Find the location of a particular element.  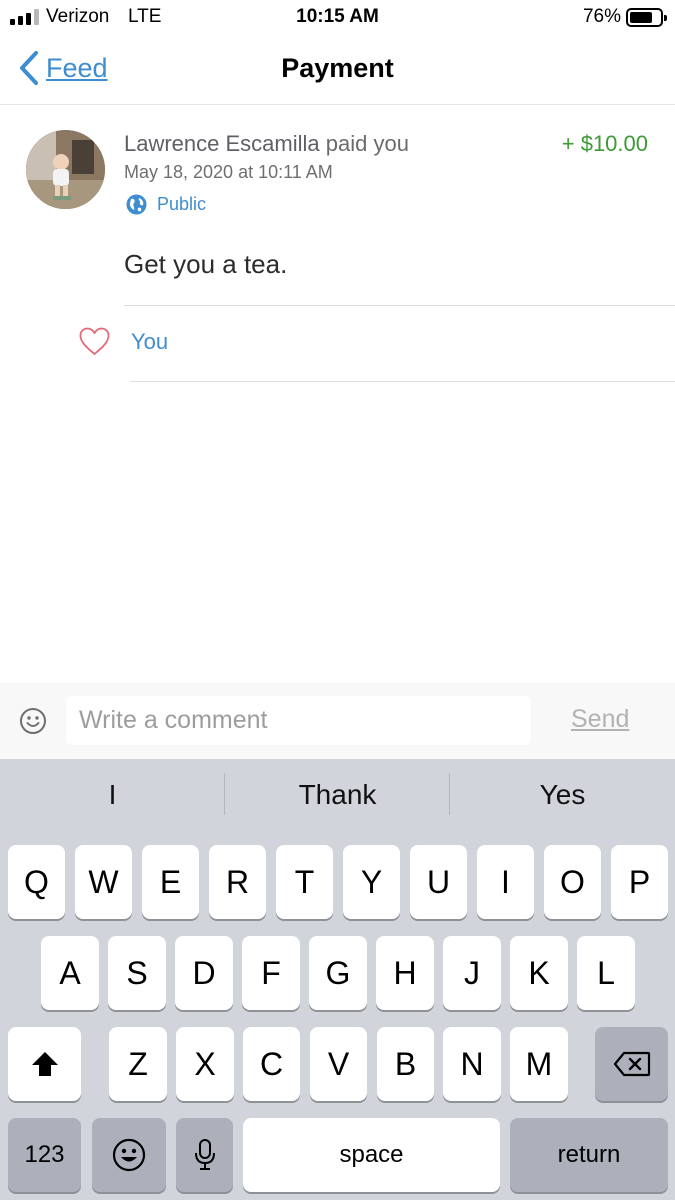

avatar-photo is located at coordinates (65, 169).